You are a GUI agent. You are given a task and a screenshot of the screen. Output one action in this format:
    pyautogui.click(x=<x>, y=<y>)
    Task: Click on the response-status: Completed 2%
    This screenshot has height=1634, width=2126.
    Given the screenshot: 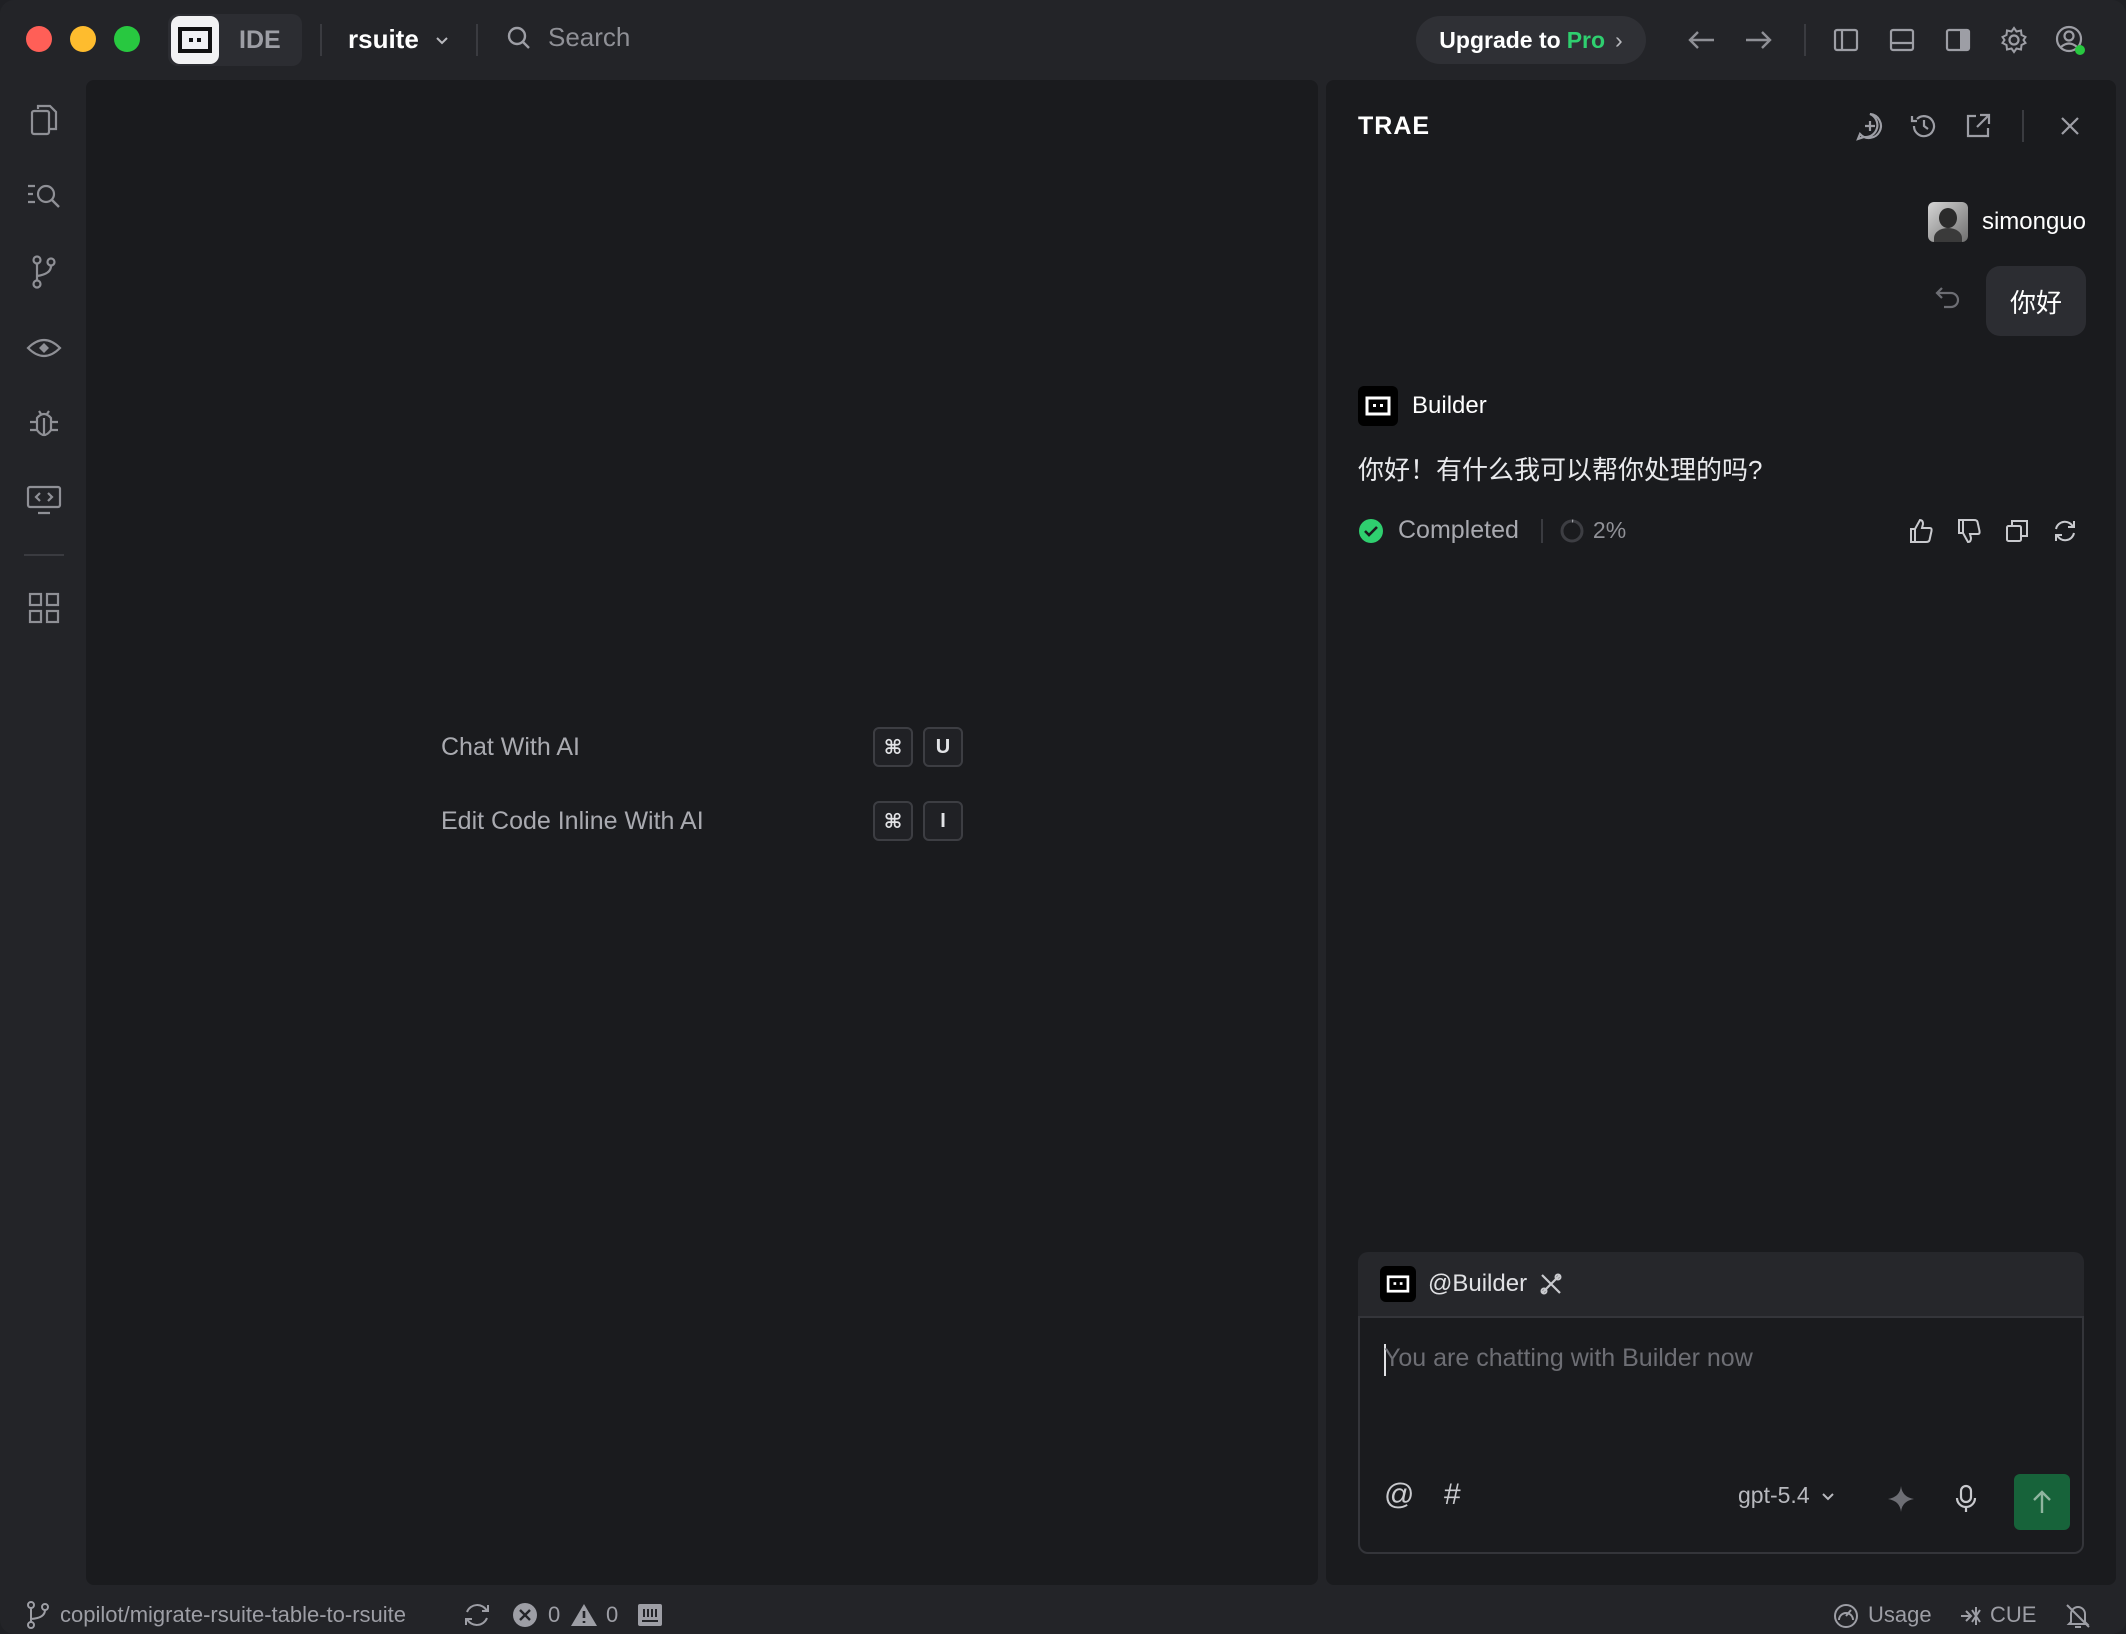 What is the action you would take?
    pyautogui.click(x=1492, y=530)
    